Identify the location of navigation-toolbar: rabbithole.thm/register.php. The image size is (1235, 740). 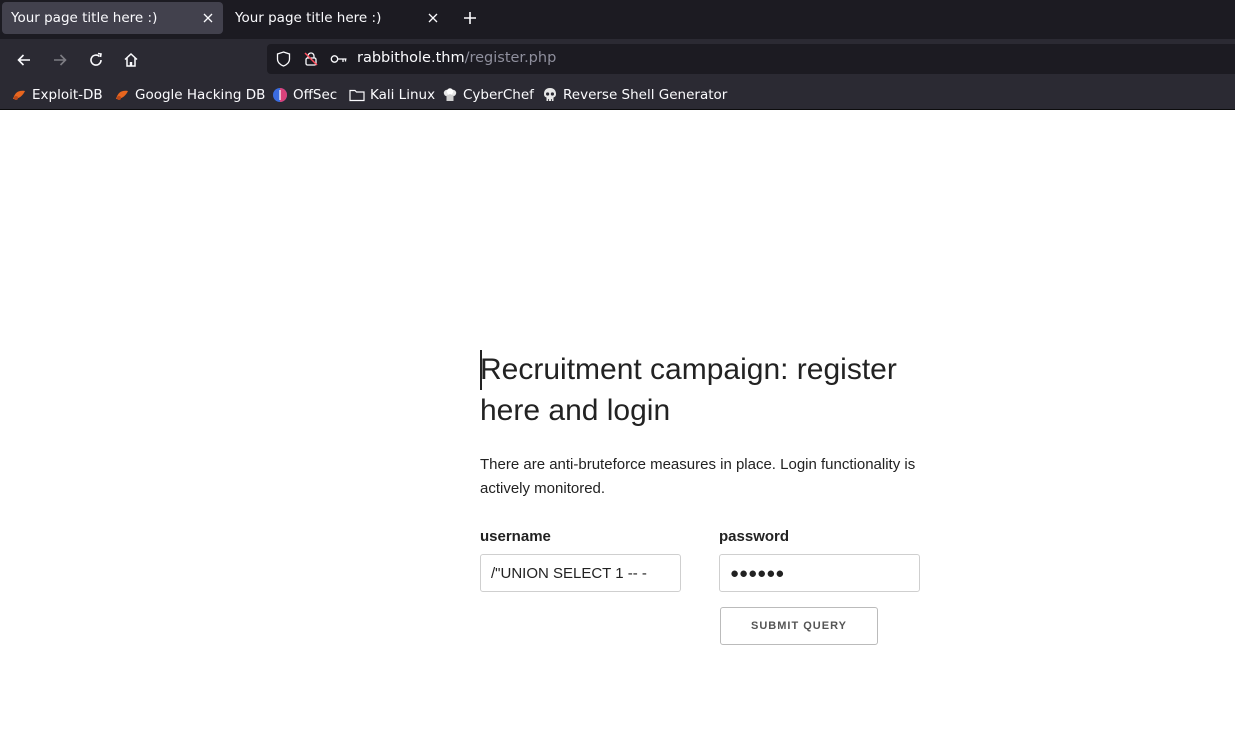
(617, 59).